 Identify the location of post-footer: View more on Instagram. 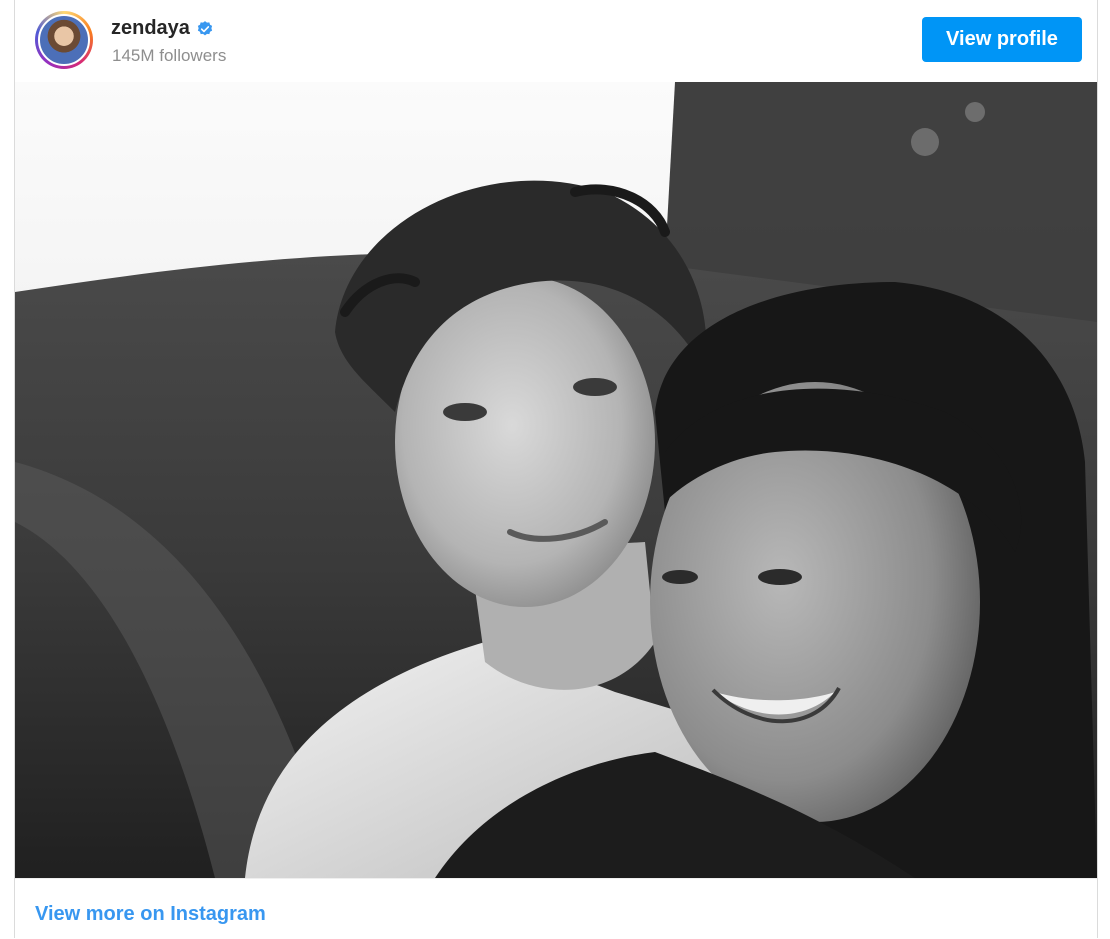
(556, 908).